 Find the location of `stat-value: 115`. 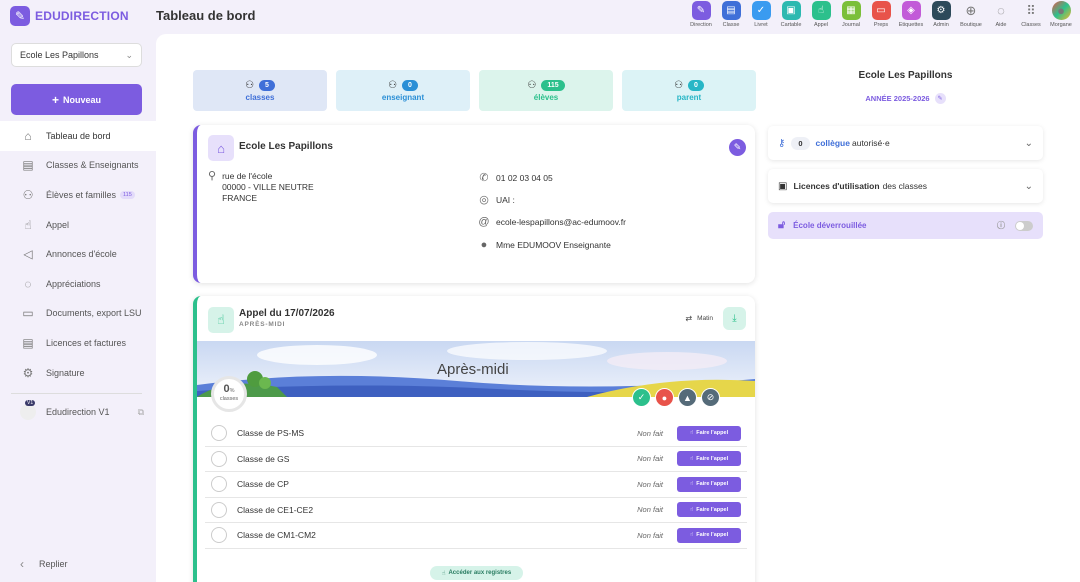

stat-value: 115 is located at coordinates (553, 85).